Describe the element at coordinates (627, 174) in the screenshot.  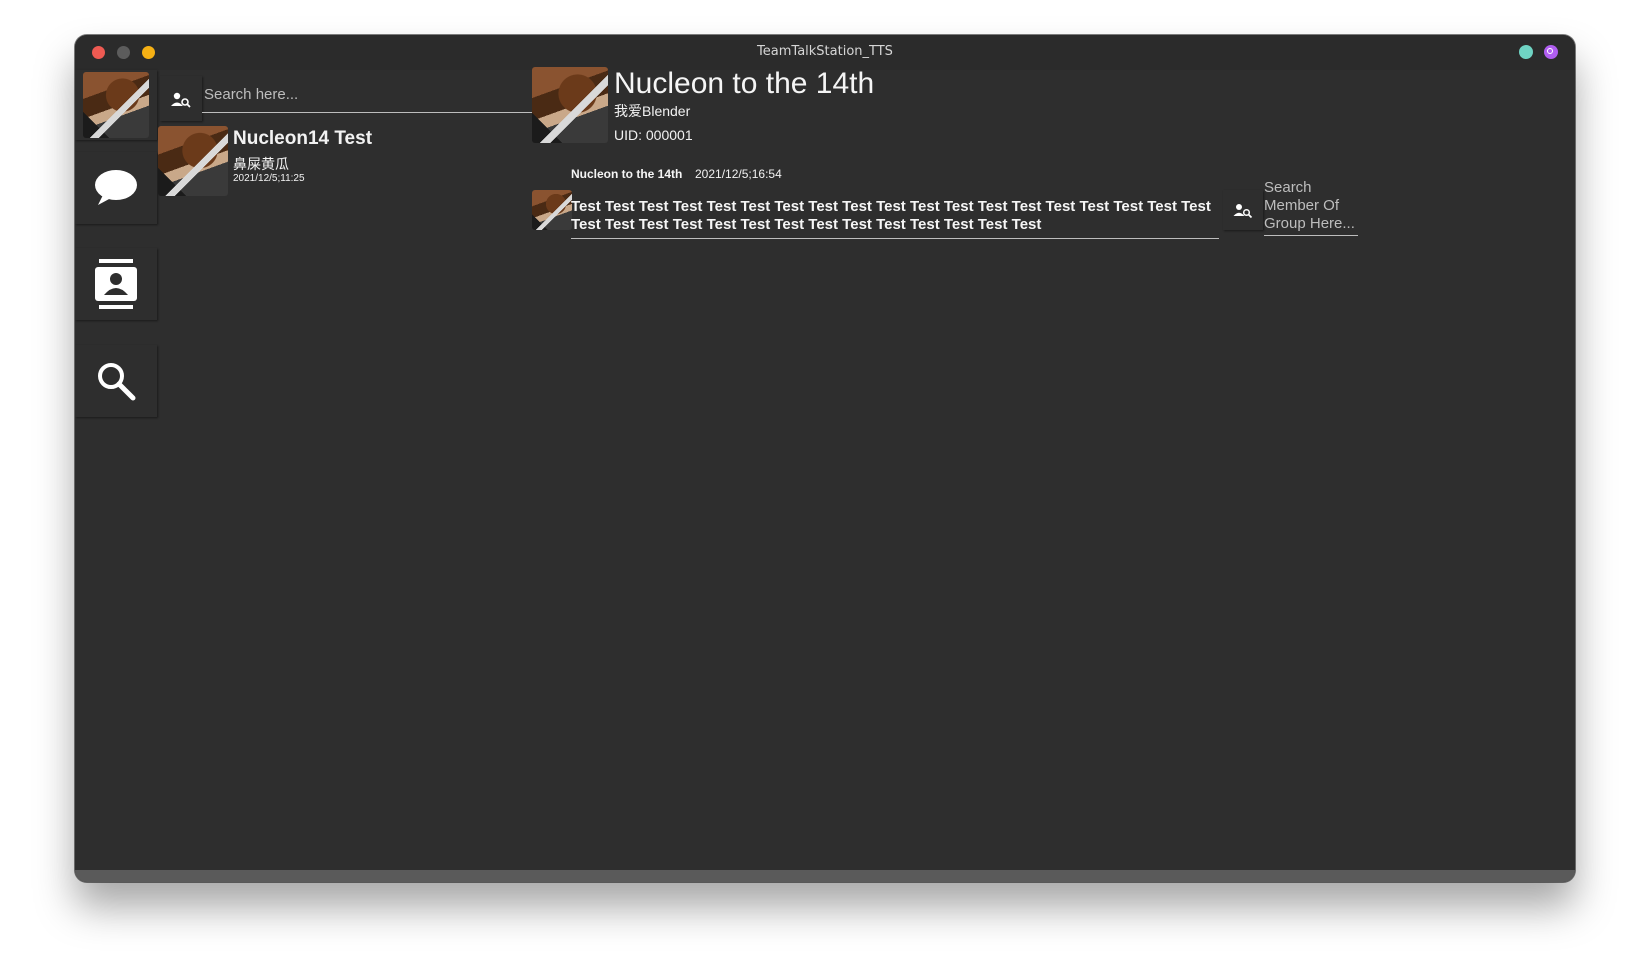
I see `message-sender: Nucleon to the 14th` at that location.